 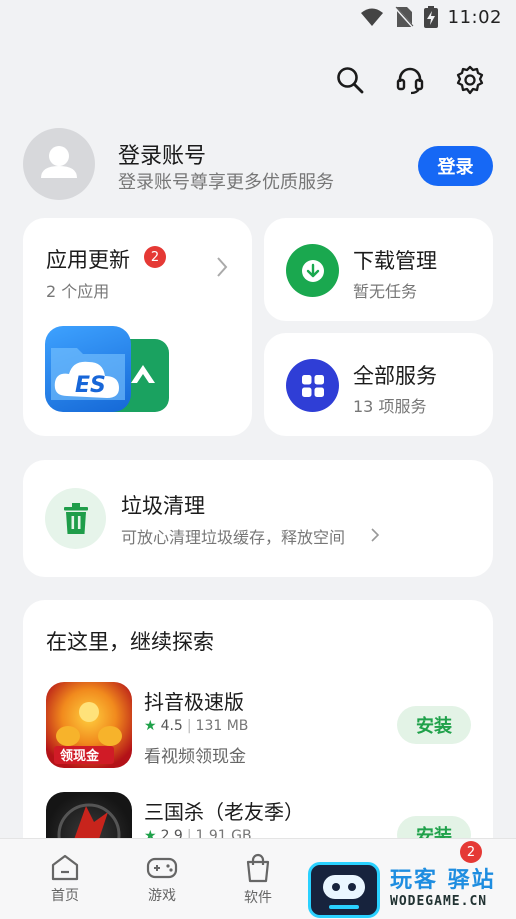 I want to click on all-services-title: 全部服务, so click(x=395, y=376).